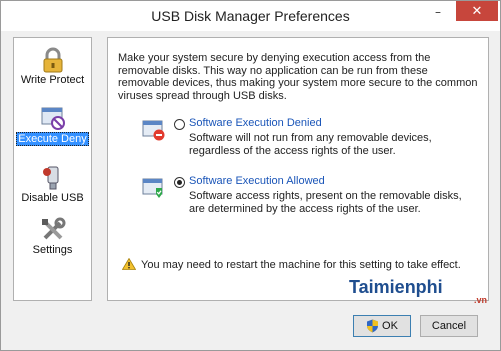 This screenshot has width=501, height=351. What do you see at coordinates (53, 118) in the screenshot?
I see `execute-deny-icon` at bounding box center [53, 118].